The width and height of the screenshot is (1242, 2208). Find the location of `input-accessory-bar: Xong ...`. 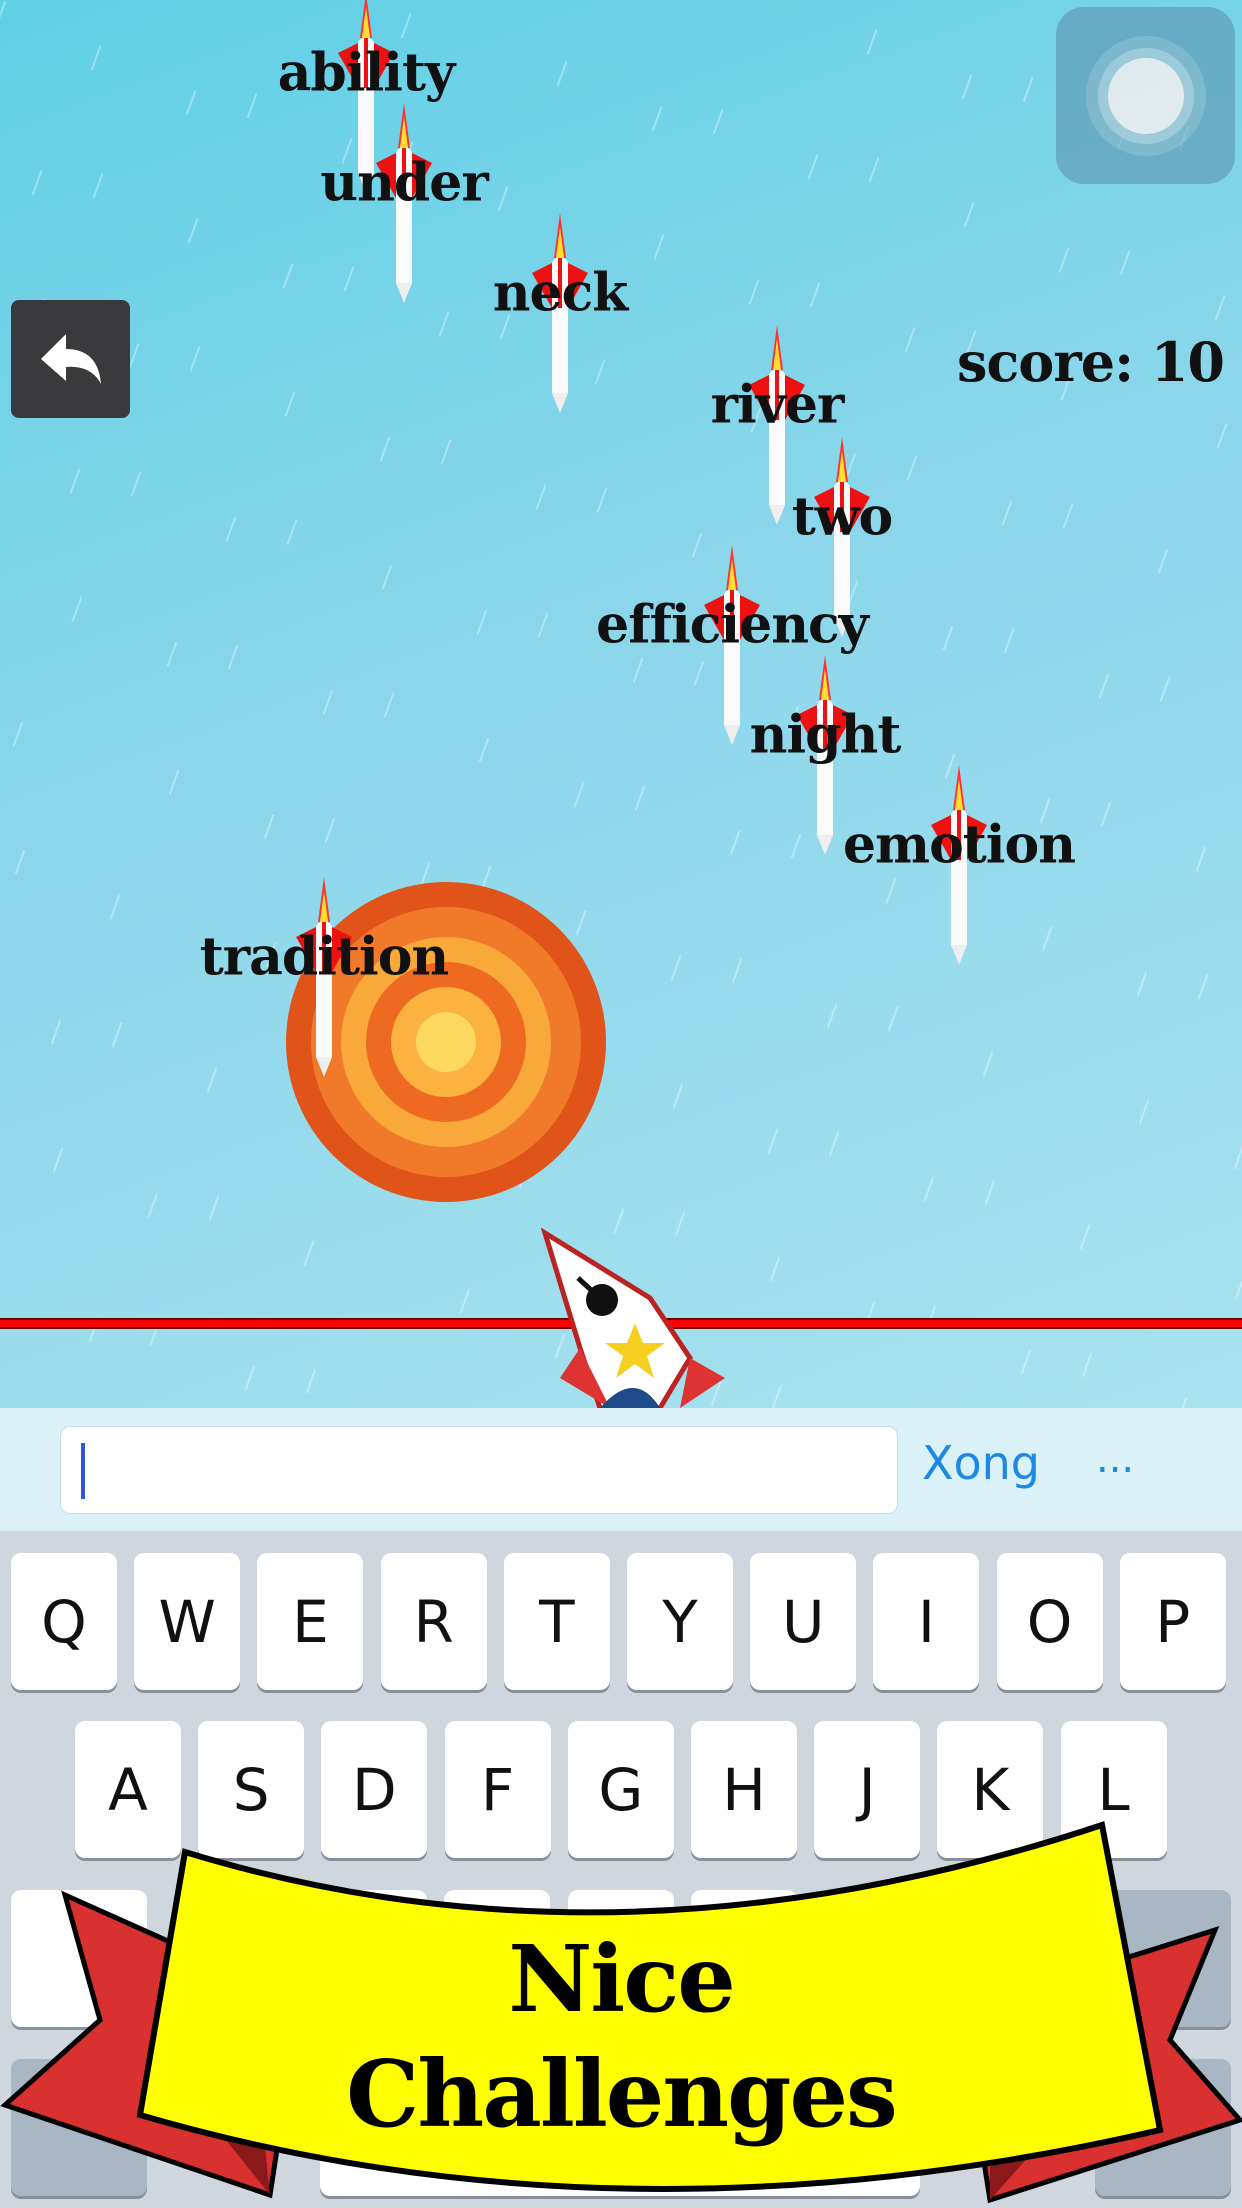

input-accessory-bar: Xong ... is located at coordinates (621, 1469).